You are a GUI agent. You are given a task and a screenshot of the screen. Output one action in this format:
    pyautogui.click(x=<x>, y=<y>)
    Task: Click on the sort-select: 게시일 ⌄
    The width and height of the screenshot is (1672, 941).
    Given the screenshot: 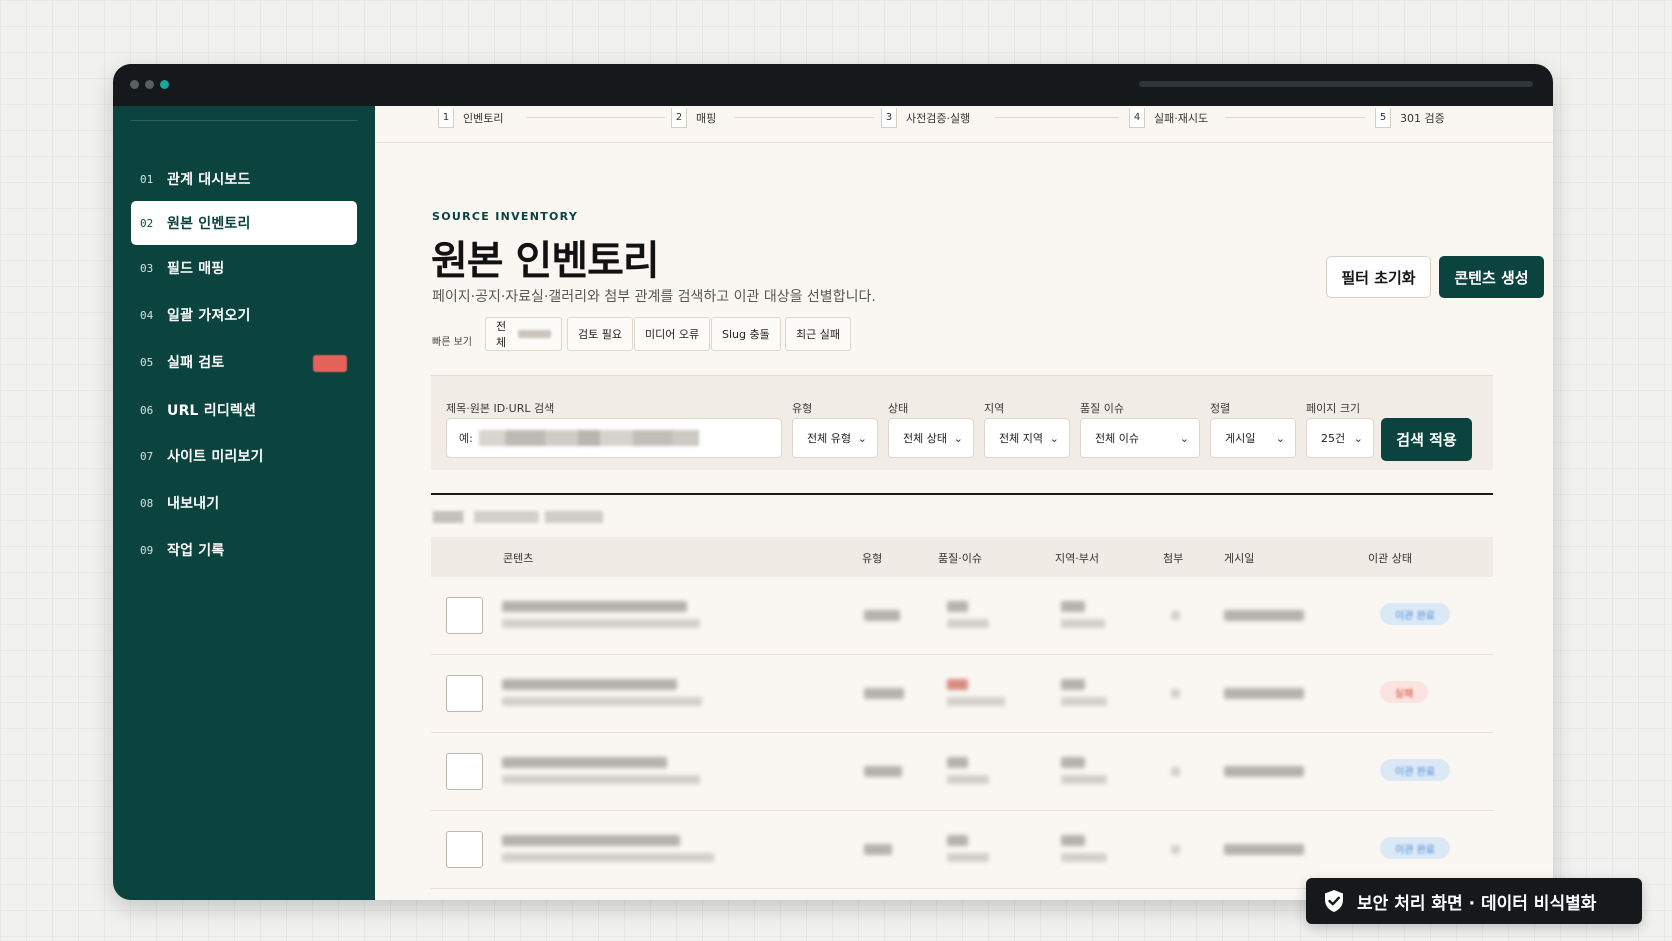 What is the action you would take?
    pyautogui.click(x=1253, y=438)
    